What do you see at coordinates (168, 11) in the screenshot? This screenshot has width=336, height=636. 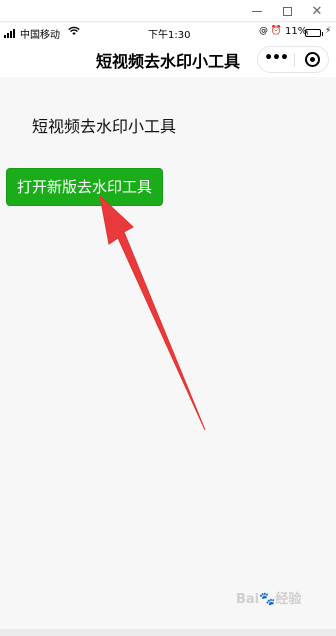 I see `window-title-bar: ✕` at bounding box center [168, 11].